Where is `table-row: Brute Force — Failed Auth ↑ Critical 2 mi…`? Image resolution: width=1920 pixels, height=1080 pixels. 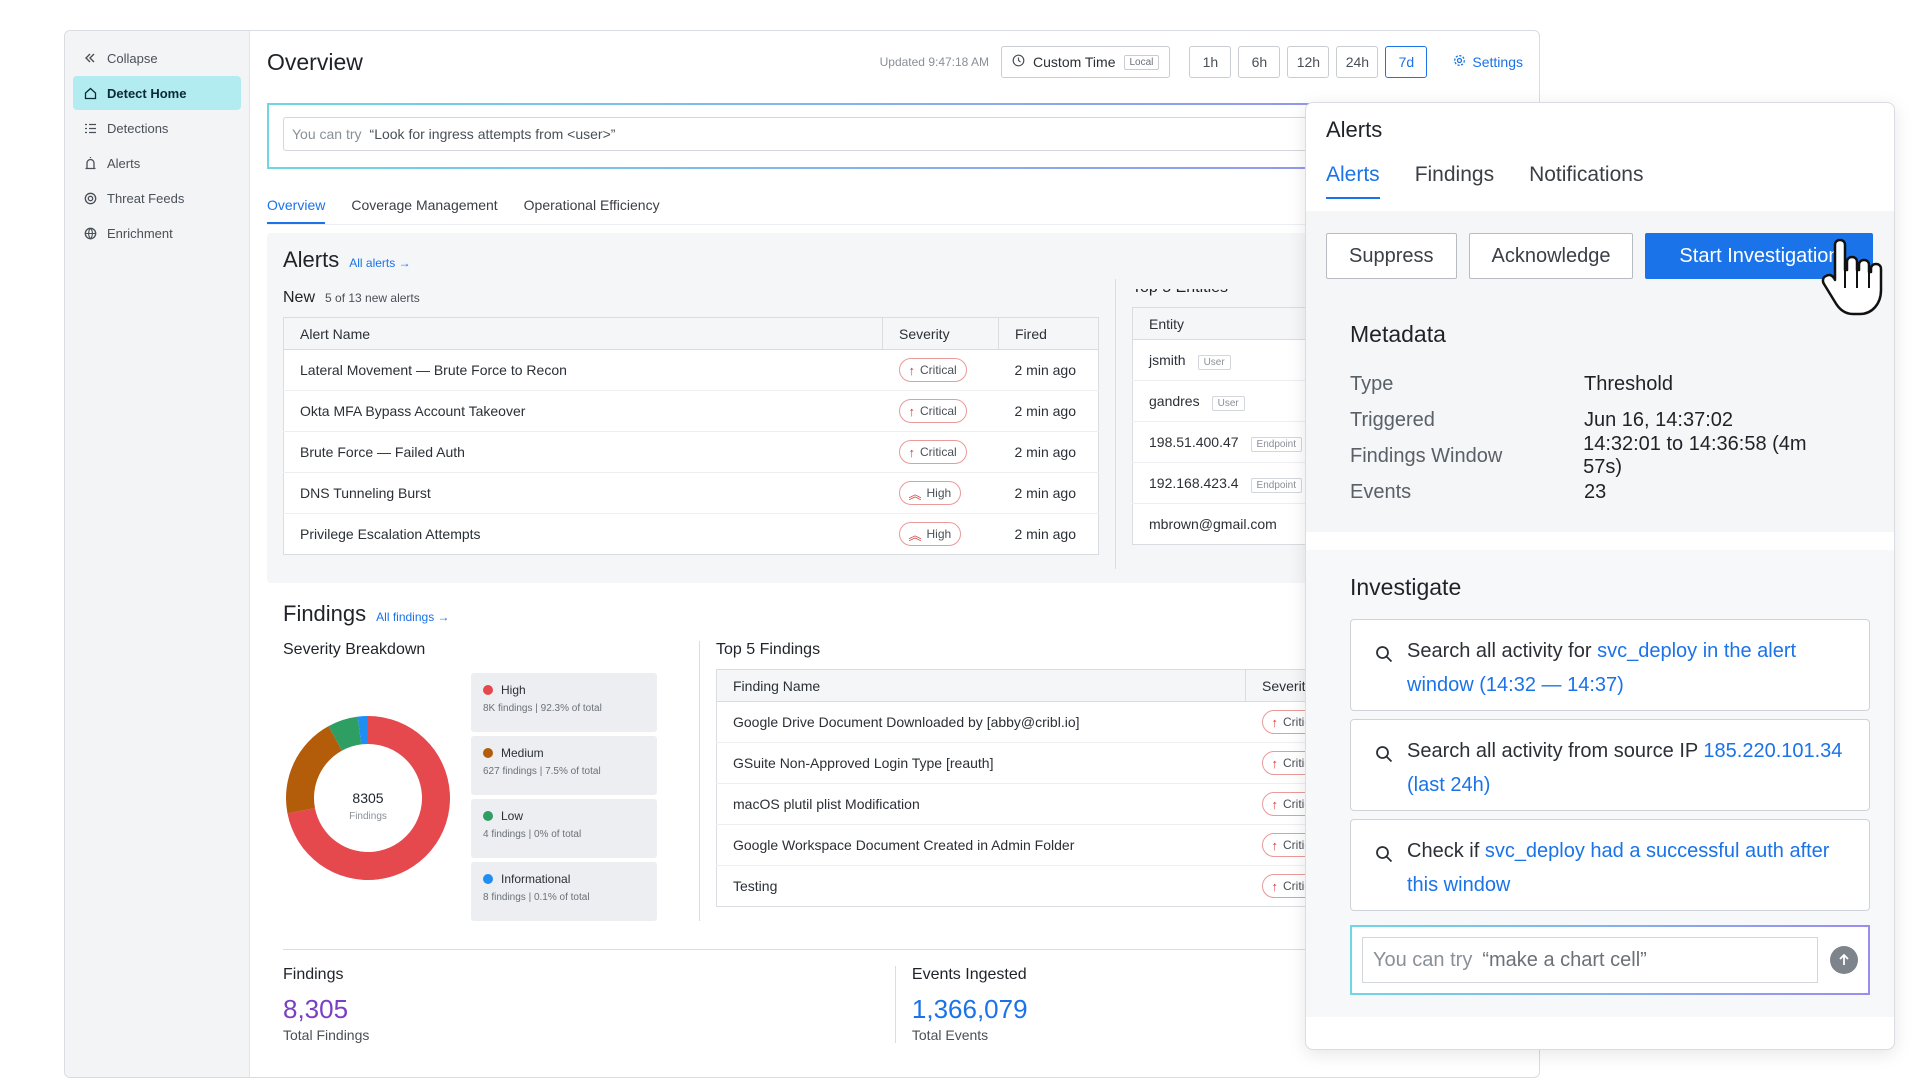 table-row: Brute Force — Failed Auth ↑ Critical 2 mi… is located at coordinates (691, 452).